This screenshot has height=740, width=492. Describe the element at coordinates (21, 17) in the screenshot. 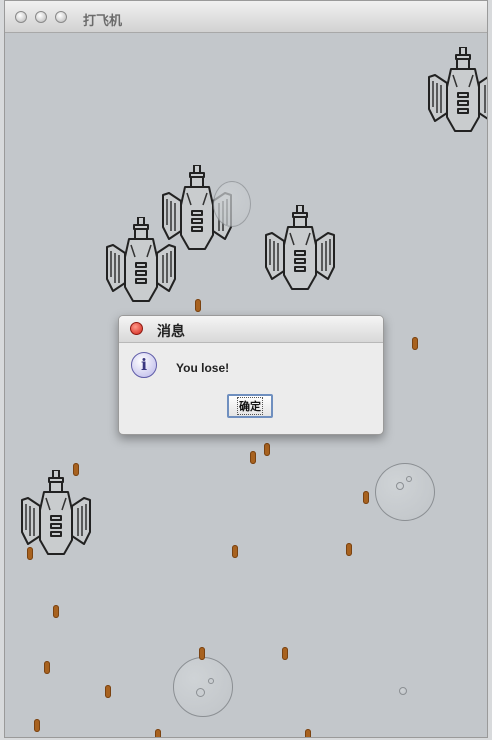

I see `close-window-button` at that location.